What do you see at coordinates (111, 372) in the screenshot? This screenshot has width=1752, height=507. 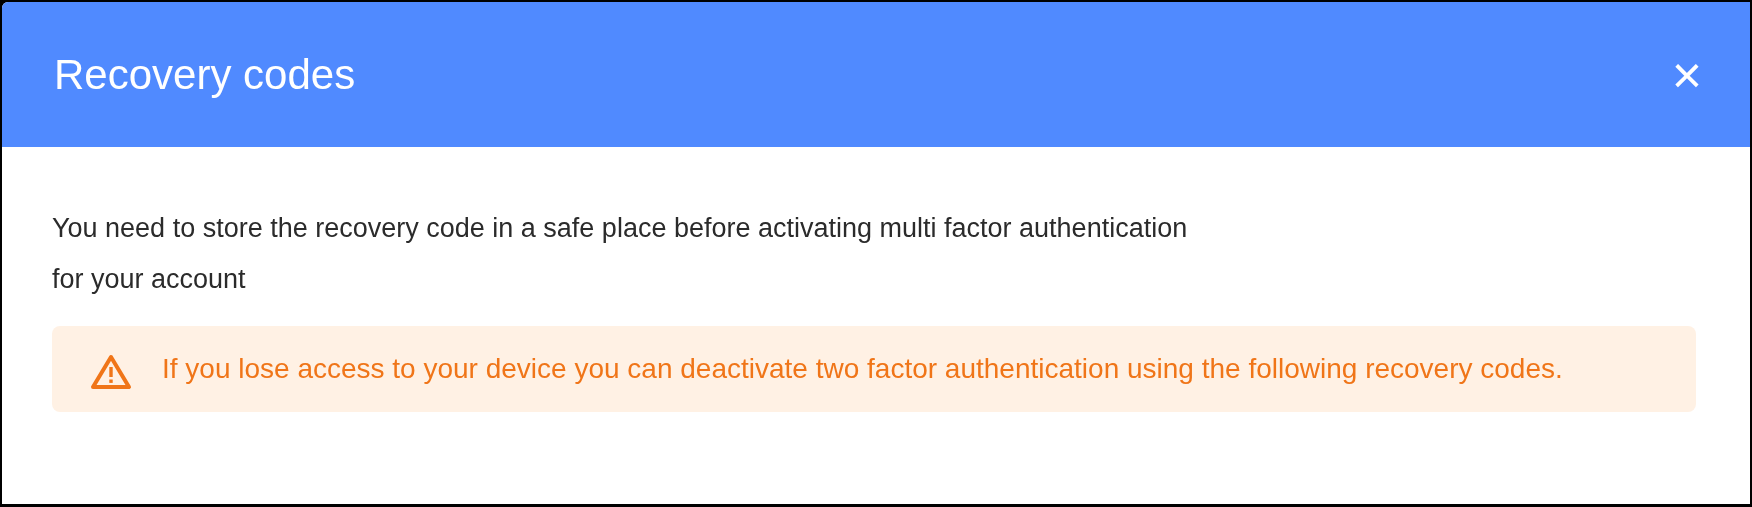 I see `warning-icon` at bounding box center [111, 372].